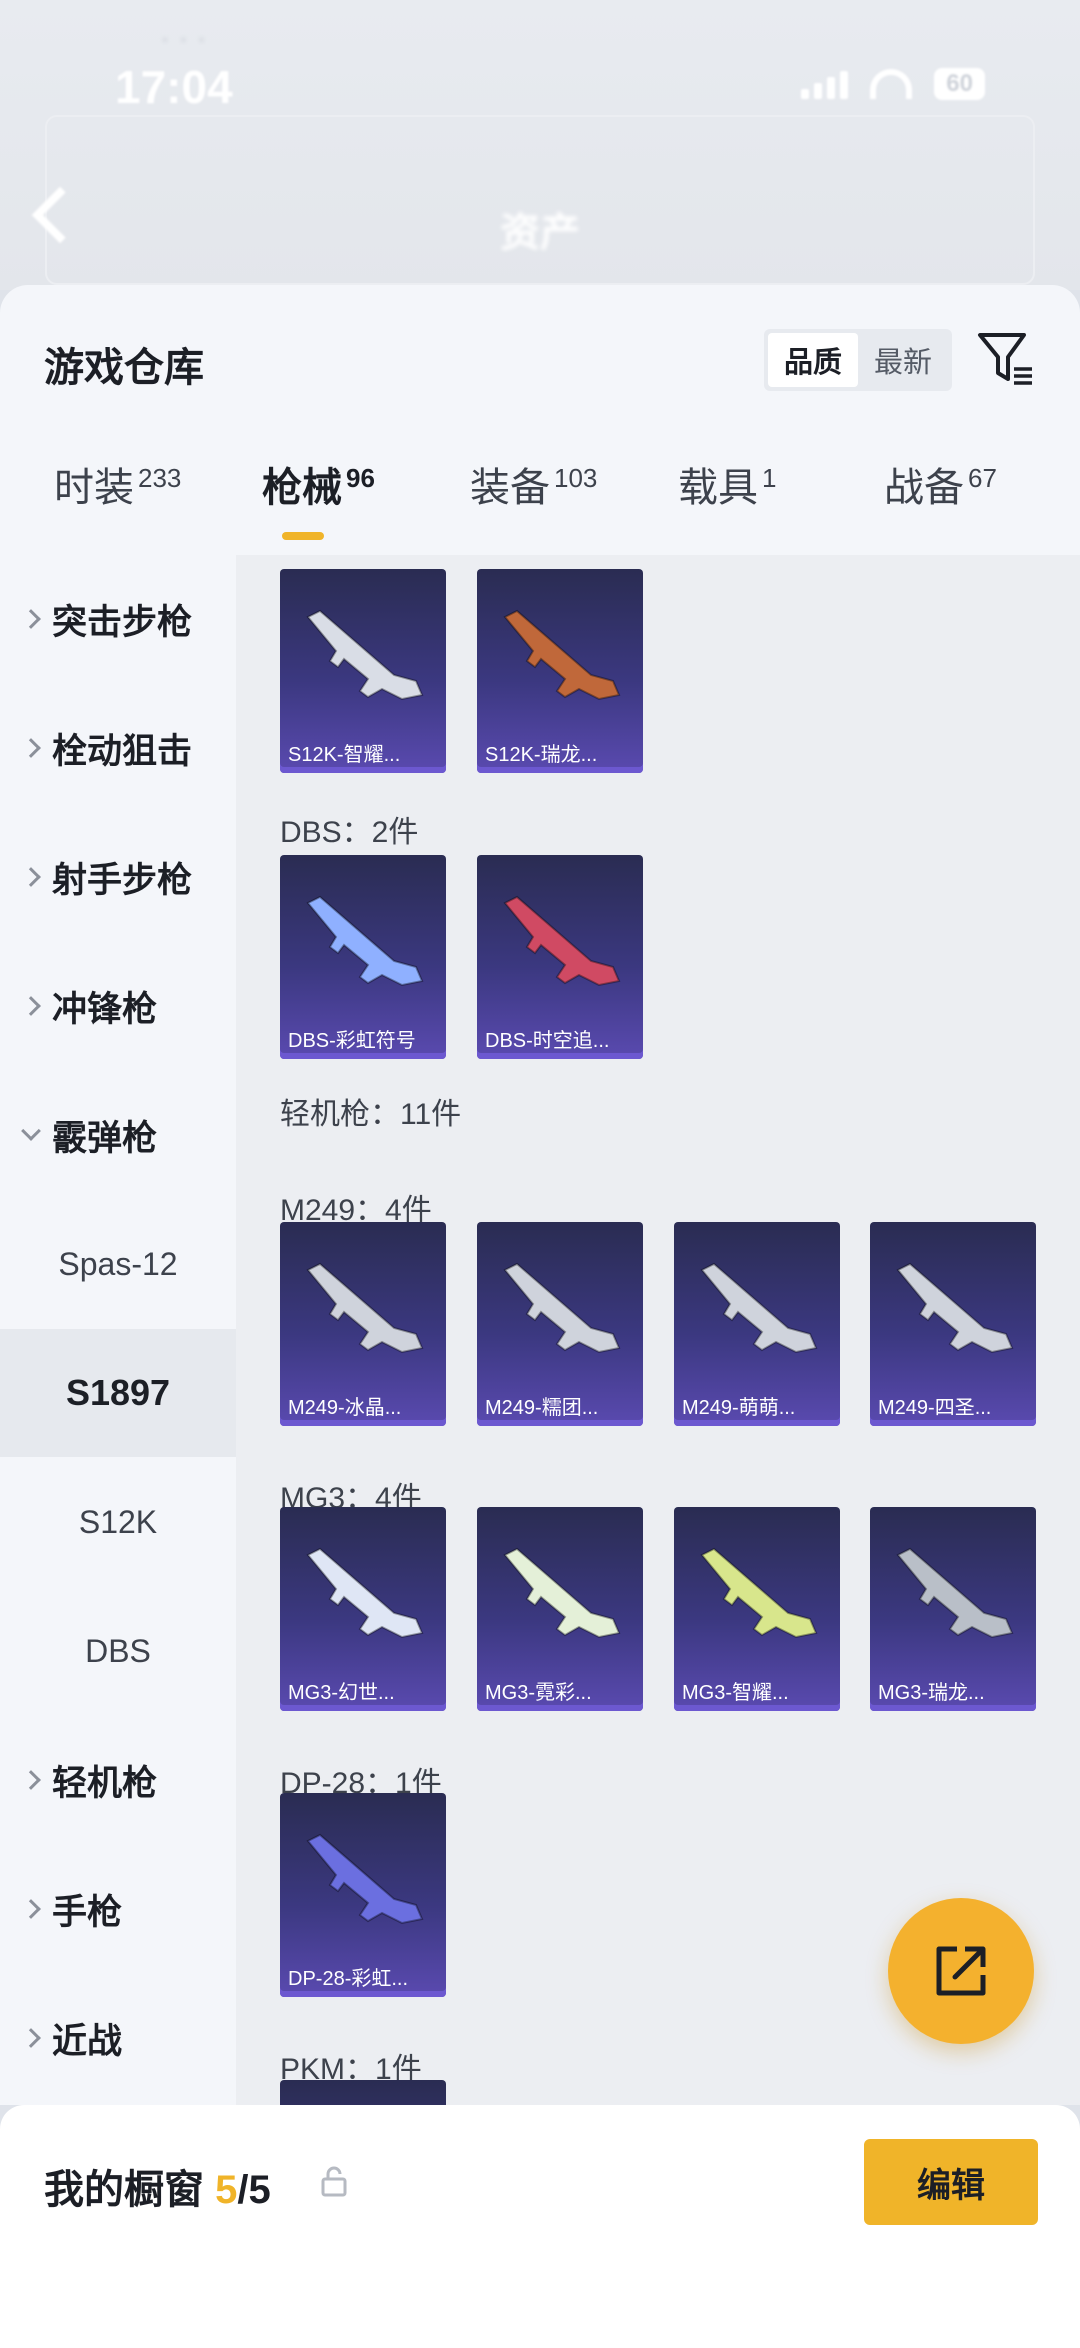 The height and width of the screenshot is (2348, 1080). I want to click on status-icons: 60, so click(893, 84).